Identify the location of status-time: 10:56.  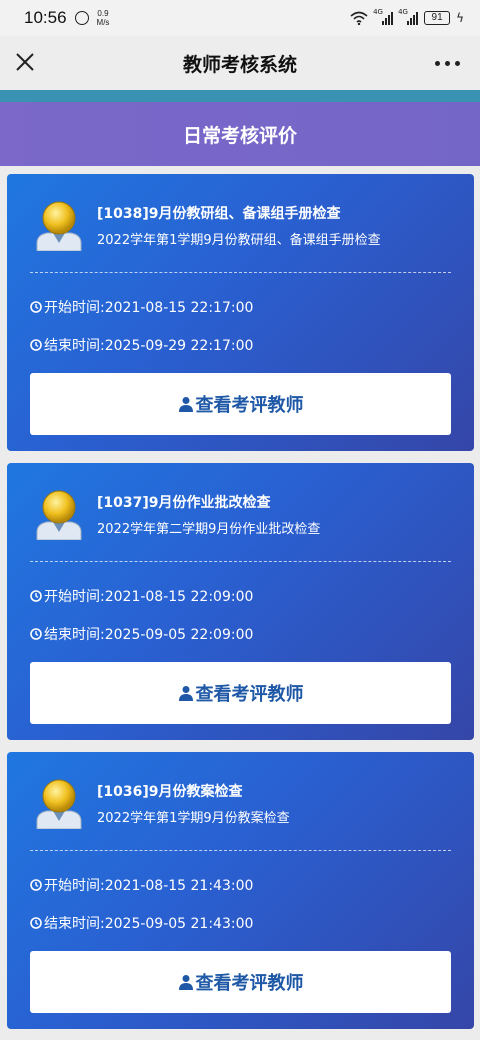
(45, 17).